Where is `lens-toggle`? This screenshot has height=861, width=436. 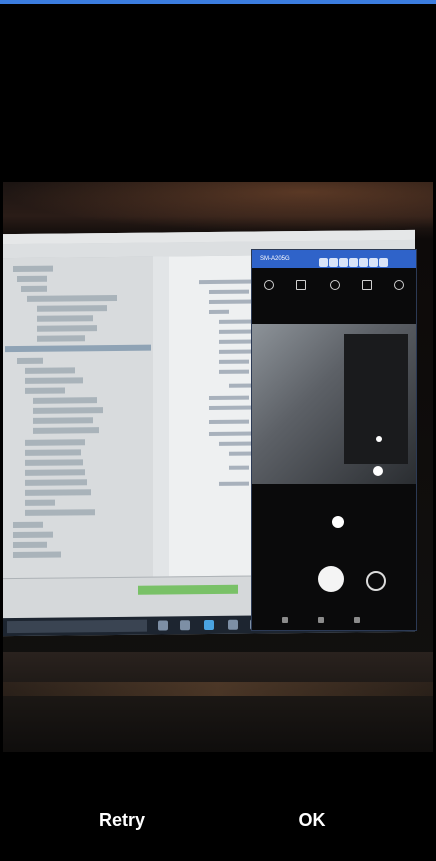
lens-toggle is located at coordinates (338, 522).